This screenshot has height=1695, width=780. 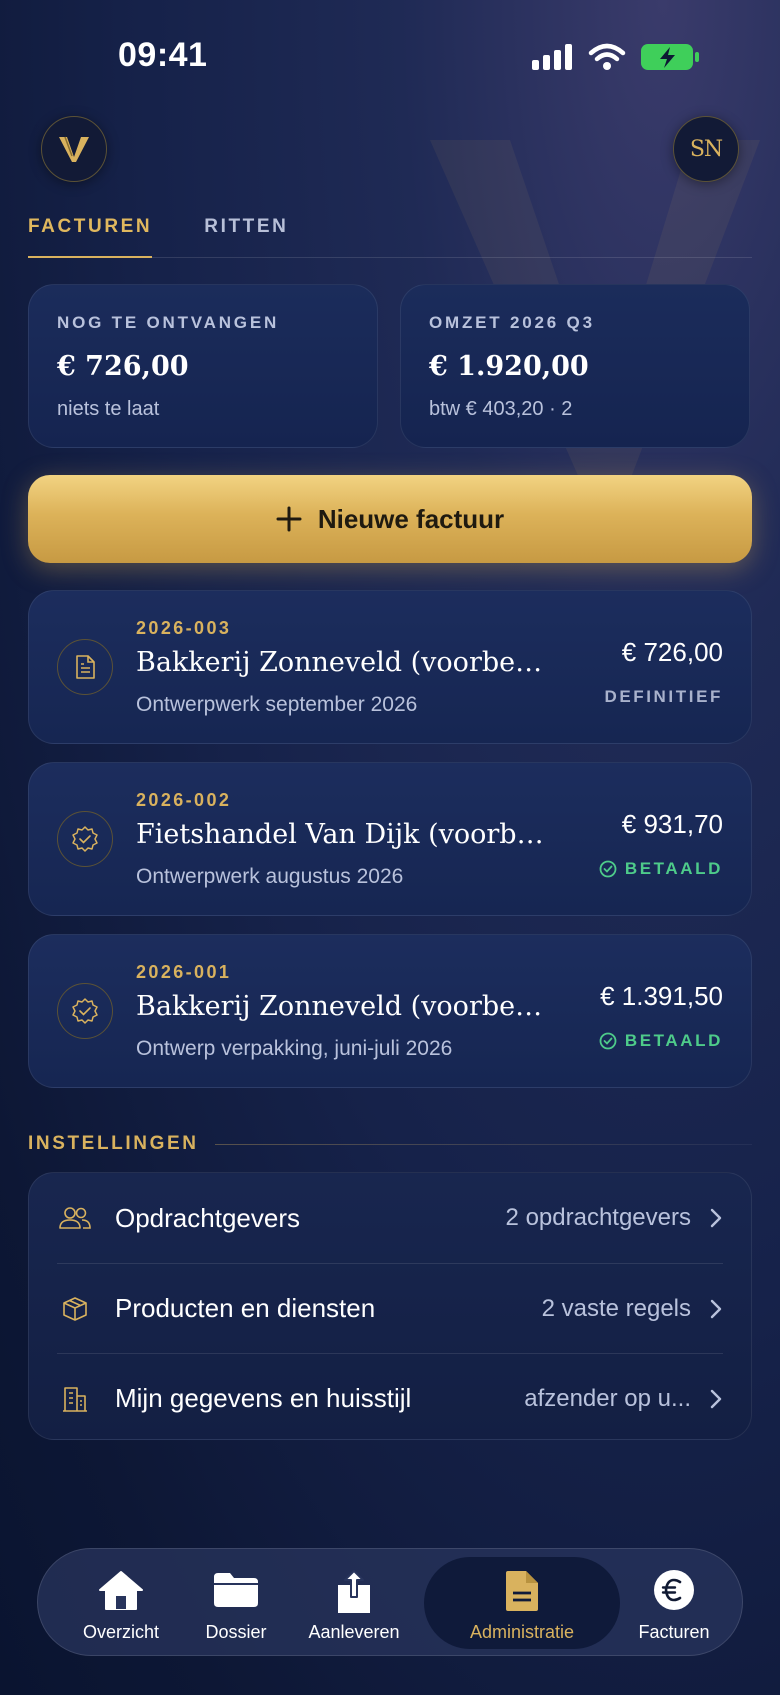 What do you see at coordinates (616, 1308) in the screenshot?
I see `settings-row-value: 2 vaste regels` at bounding box center [616, 1308].